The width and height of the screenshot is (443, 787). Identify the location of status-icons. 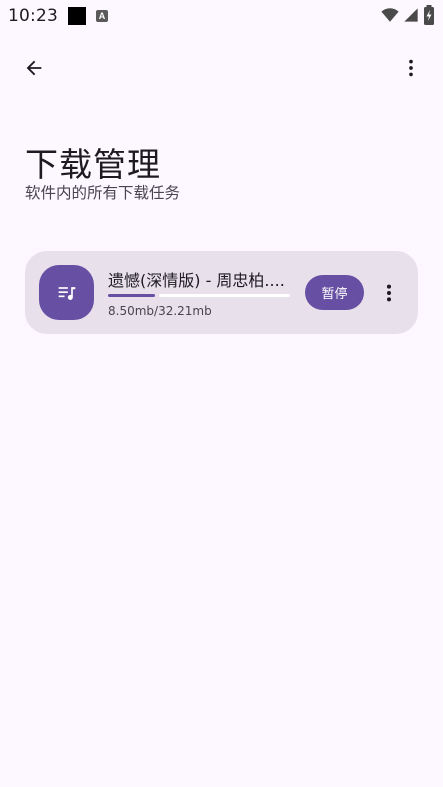
(408, 15).